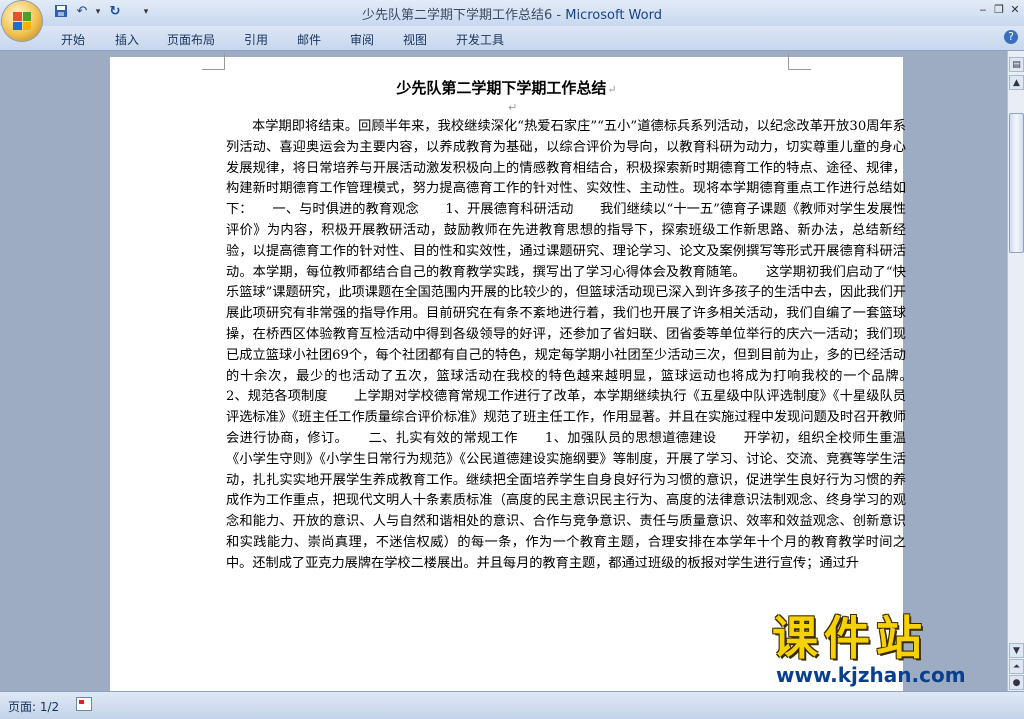  I want to click on watermark-title: 课件站, so click(850, 638).